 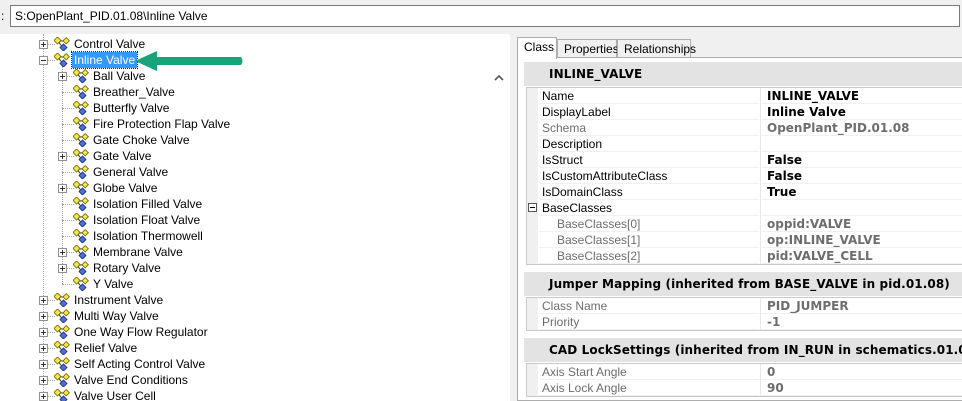 What do you see at coordinates (744, 192) in the screenshot?
I see `property-row: IsDomainClass True` at bounding box center [744, 192].